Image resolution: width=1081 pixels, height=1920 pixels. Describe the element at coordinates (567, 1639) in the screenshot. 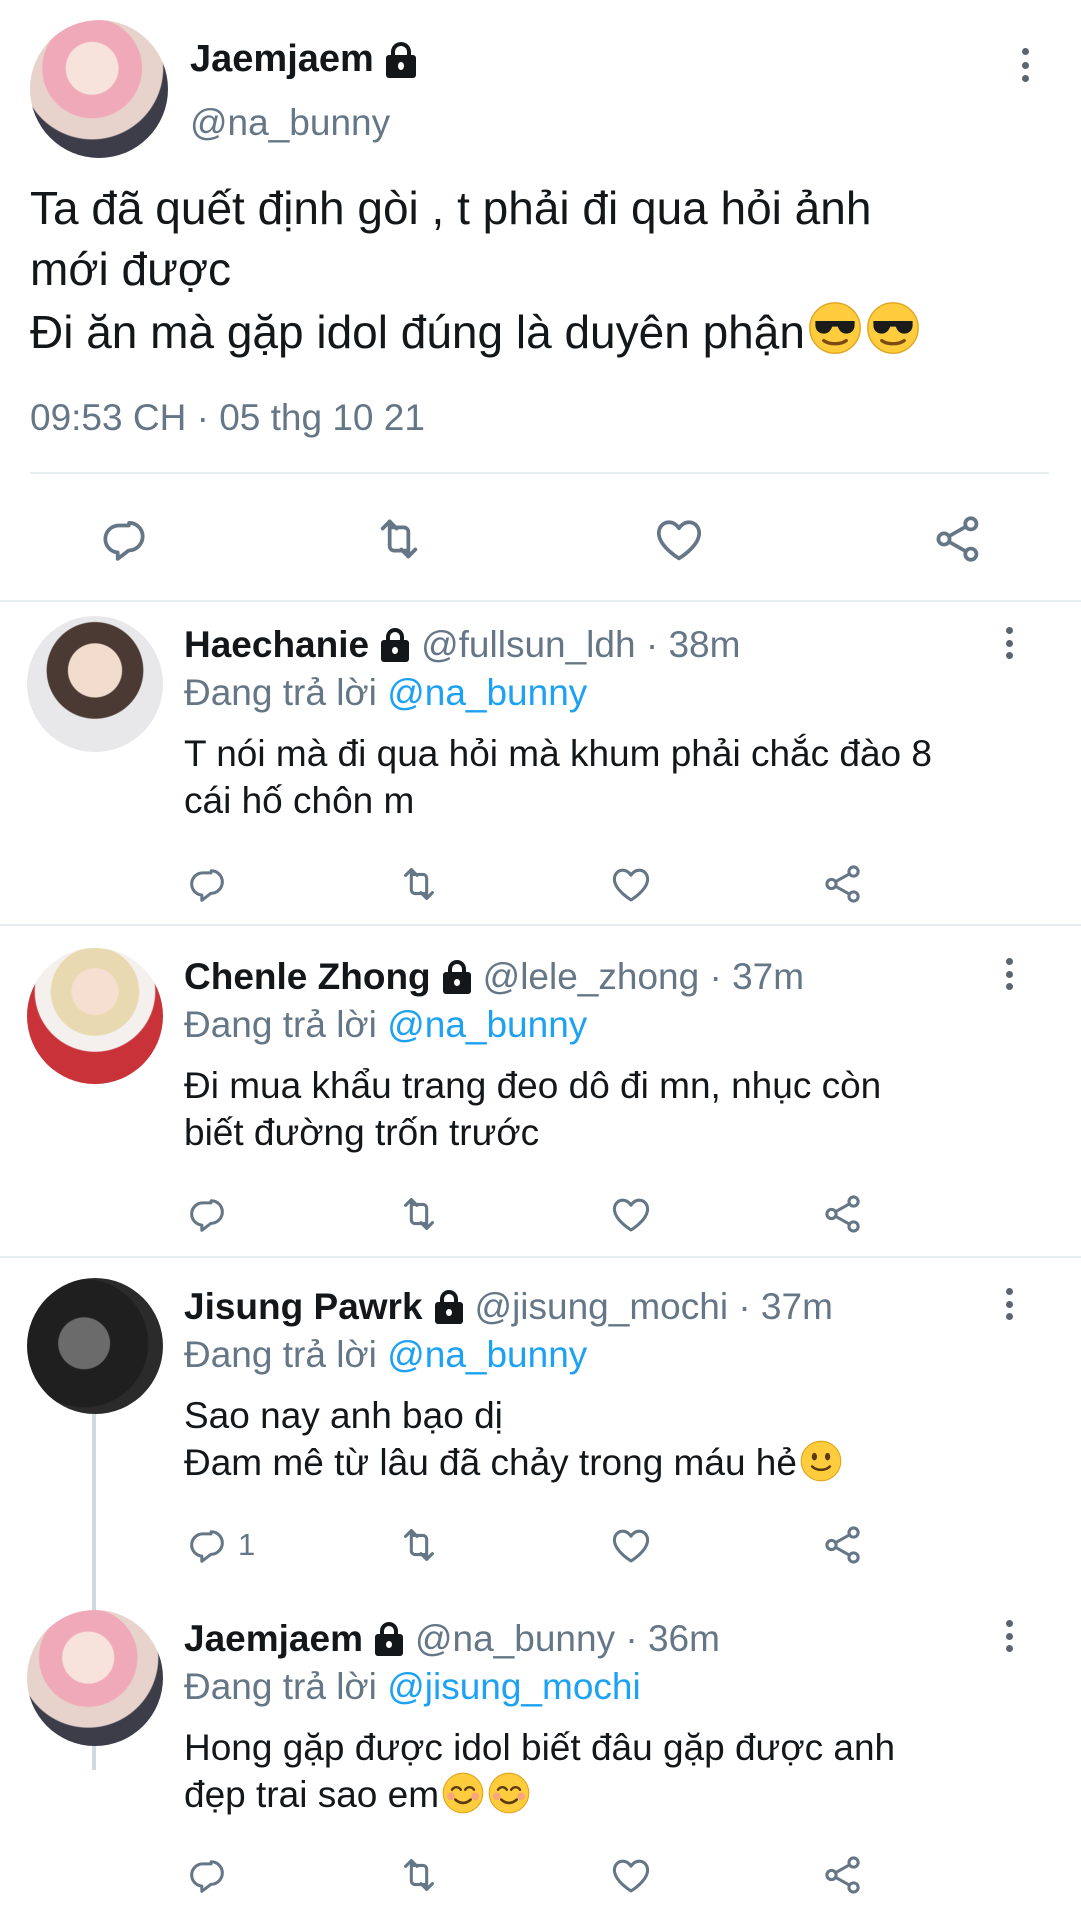

I see `author-handle: @na_bunny · 36m` at that location.